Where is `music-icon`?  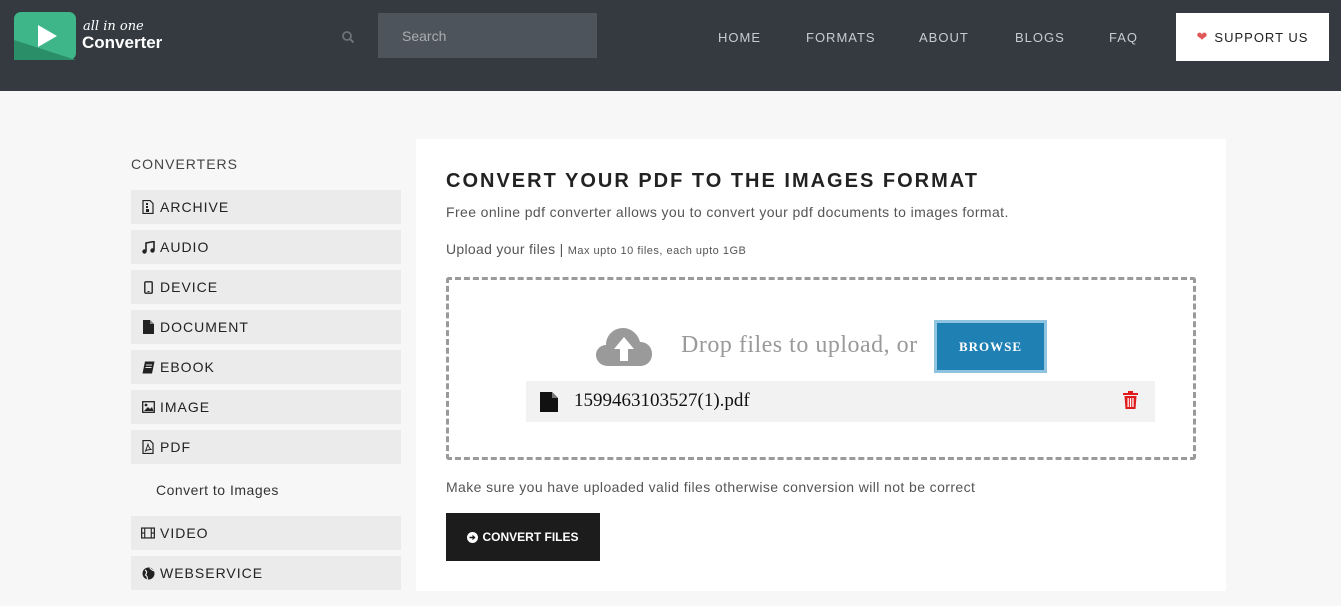 music-icon is located at coordinates (148, 247).